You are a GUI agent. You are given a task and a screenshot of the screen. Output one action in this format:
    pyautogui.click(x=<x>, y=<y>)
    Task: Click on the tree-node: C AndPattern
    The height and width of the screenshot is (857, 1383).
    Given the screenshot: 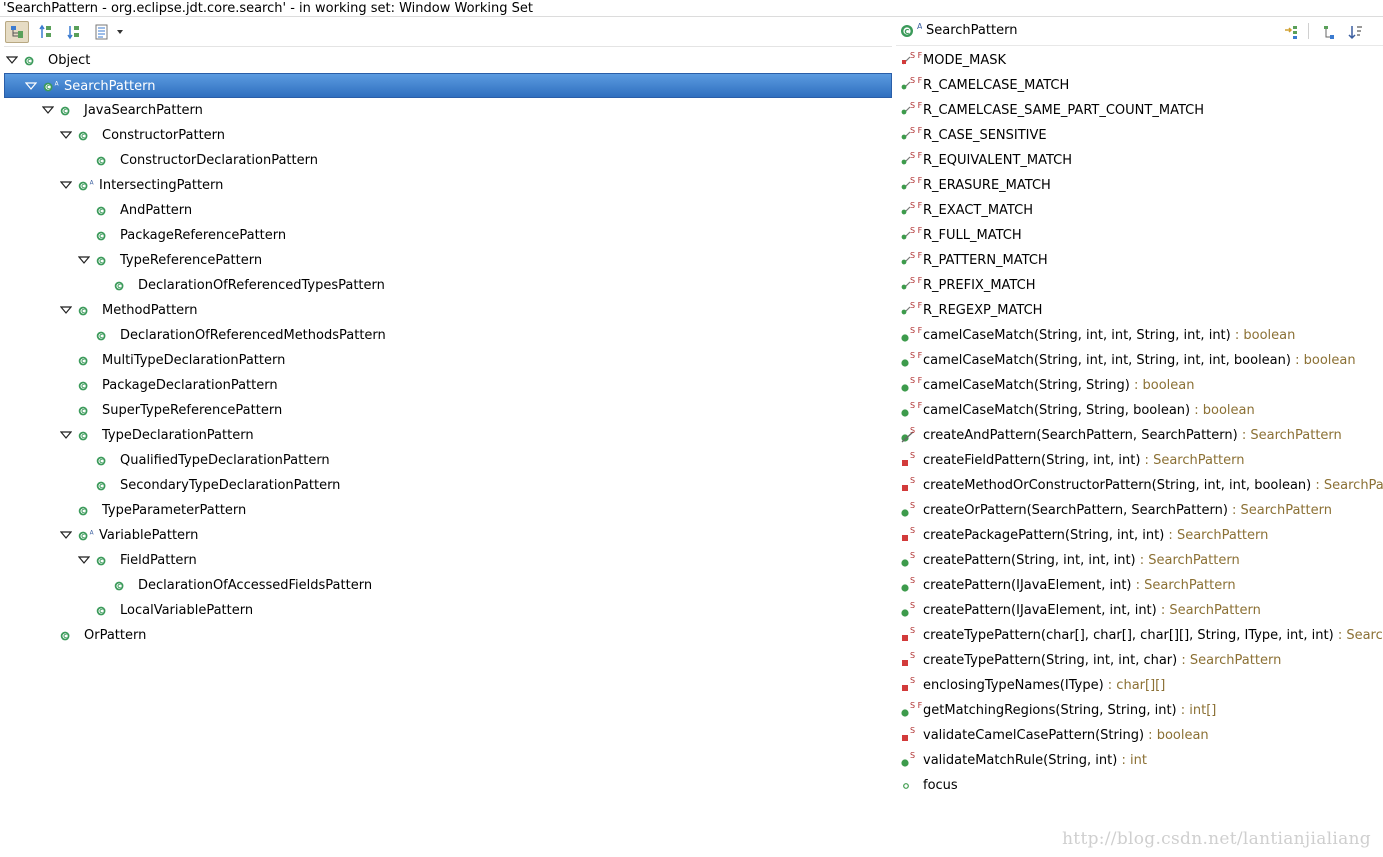 What is the action you would take?
    pyautogui.click(x=448, y=210)
    